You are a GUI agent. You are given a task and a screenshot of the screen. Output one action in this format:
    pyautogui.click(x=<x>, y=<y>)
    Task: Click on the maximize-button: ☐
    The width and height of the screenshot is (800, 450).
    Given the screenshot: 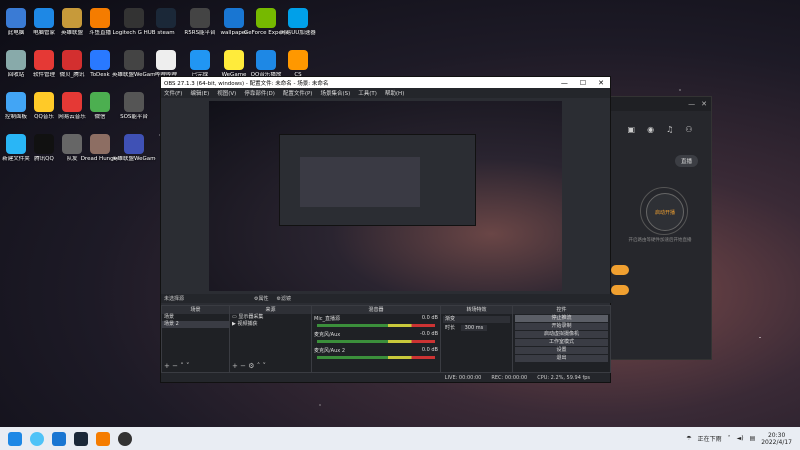 What is the action you would take?
    pyautogui.click(x=583, y=83)
    